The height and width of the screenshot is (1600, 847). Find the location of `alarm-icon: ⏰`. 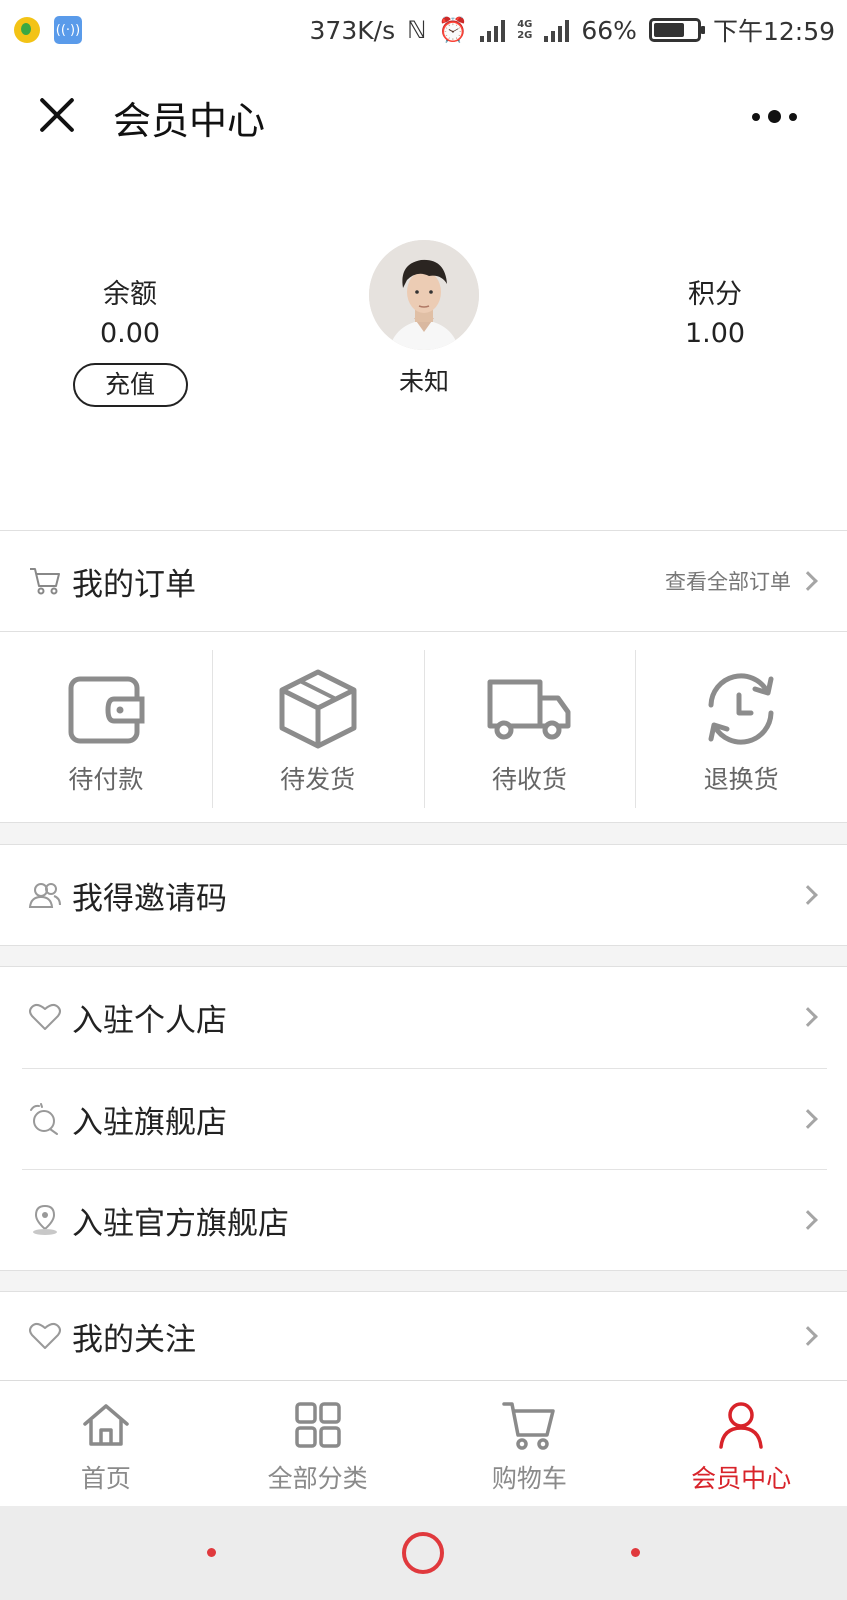

alarm-icon: ⏰ is located at coordinates (453, 30).